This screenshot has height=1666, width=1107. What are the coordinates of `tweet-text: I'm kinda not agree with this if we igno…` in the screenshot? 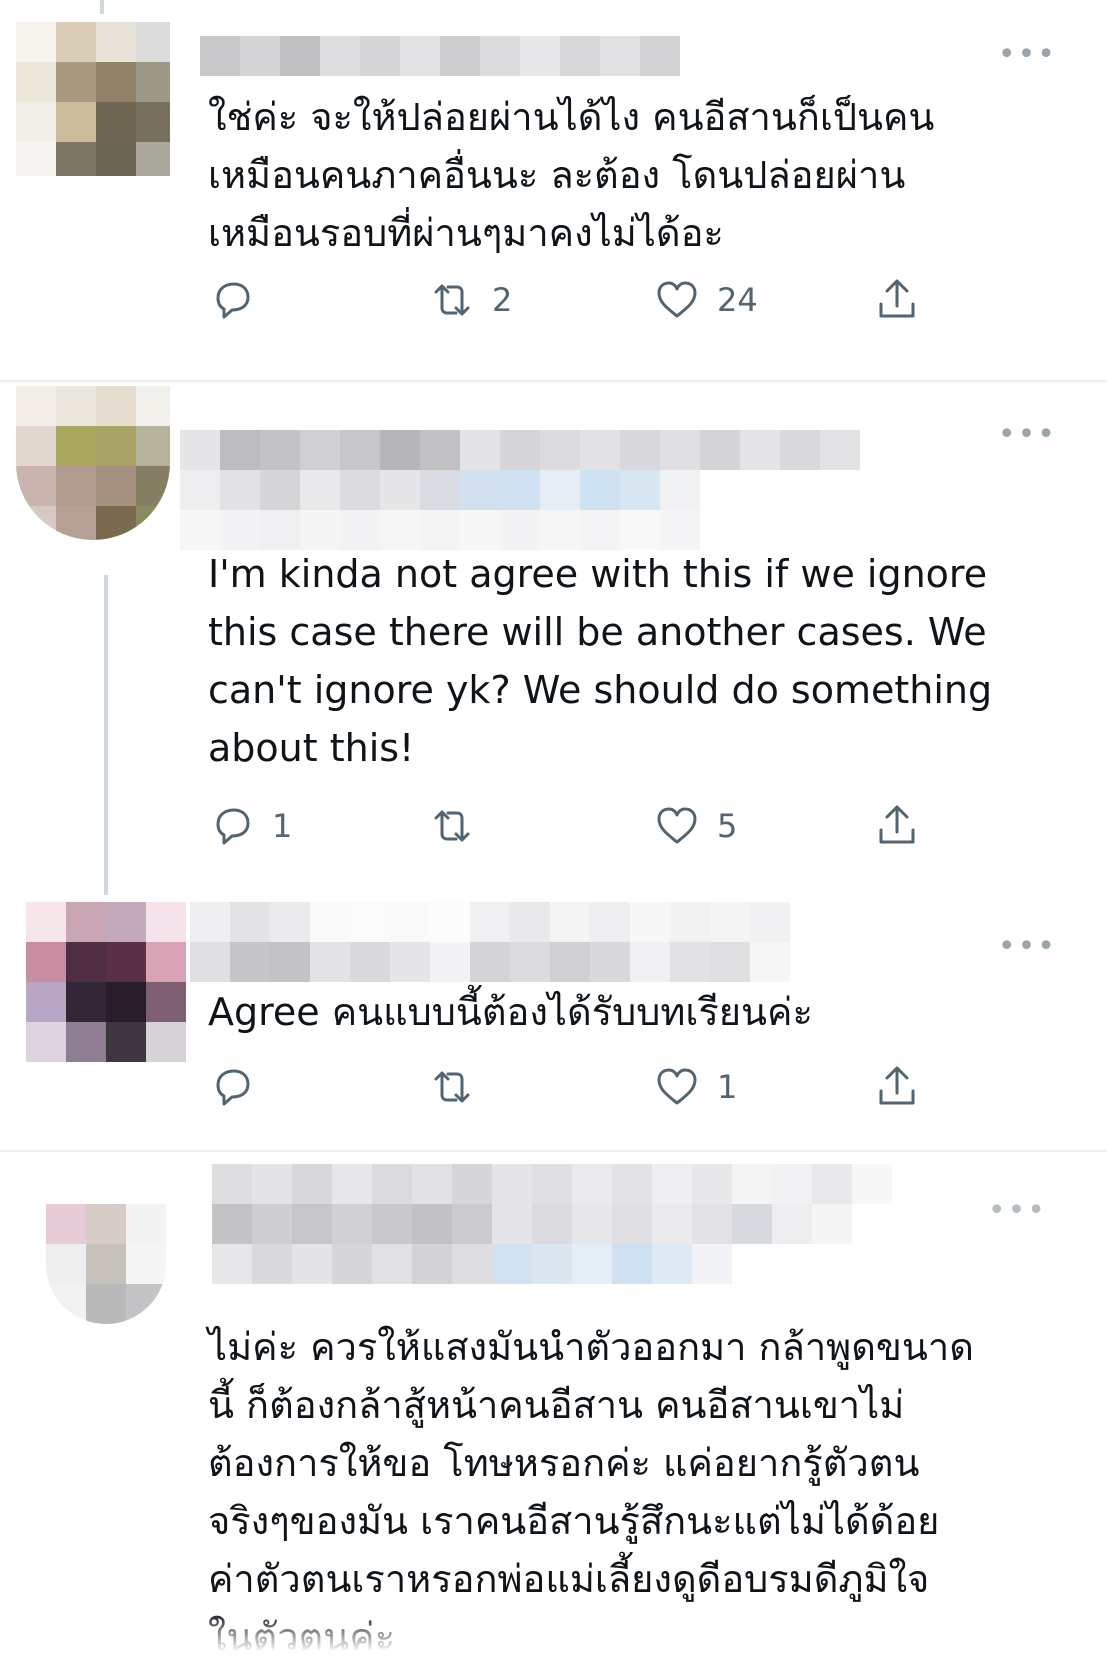 It's located at (600, 661).